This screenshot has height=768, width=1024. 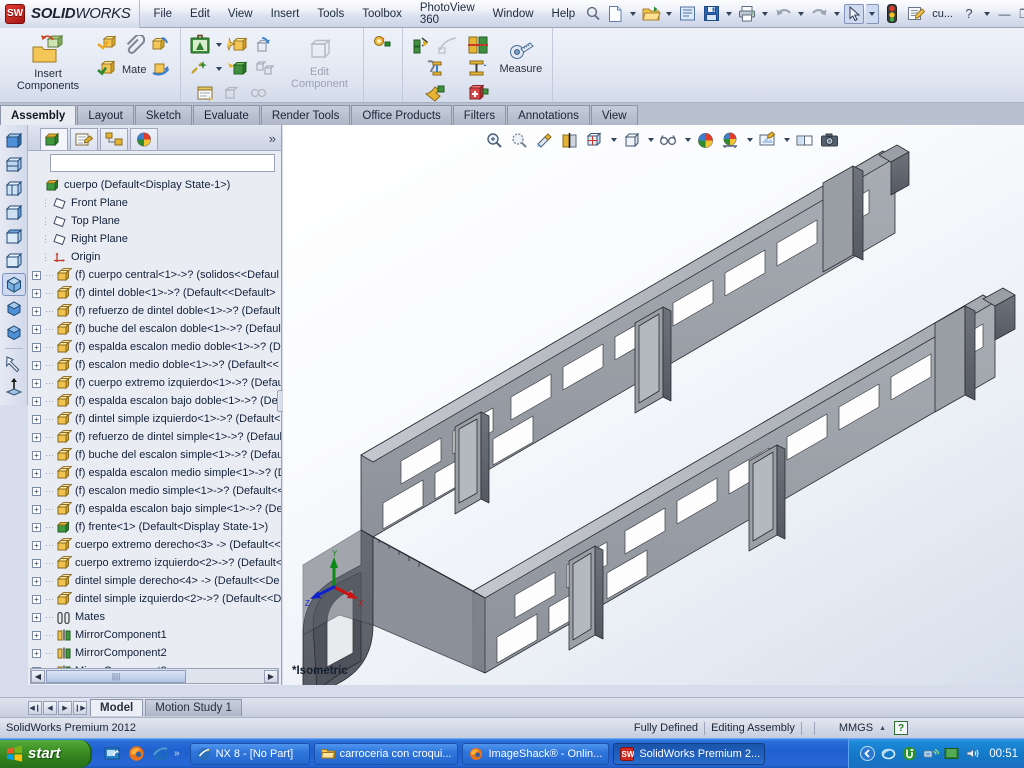 What do you see at coordinates (219, 69) in the screenshot?
I see `exploded-view-caret-icon` at bounding box center [219, 69].